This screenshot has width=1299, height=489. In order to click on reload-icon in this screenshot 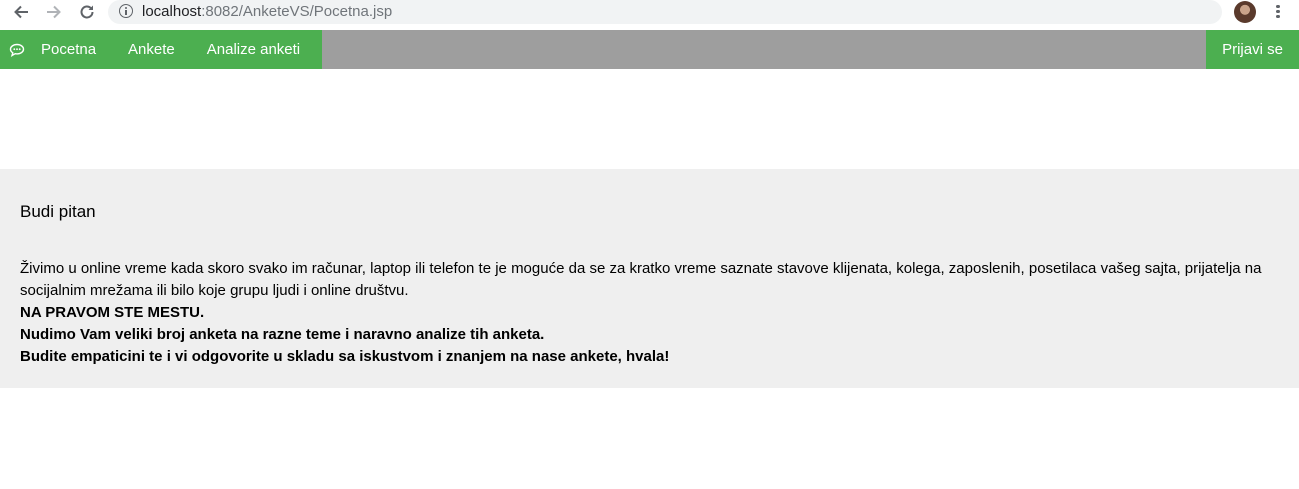, I will do `click(87, 12)`.